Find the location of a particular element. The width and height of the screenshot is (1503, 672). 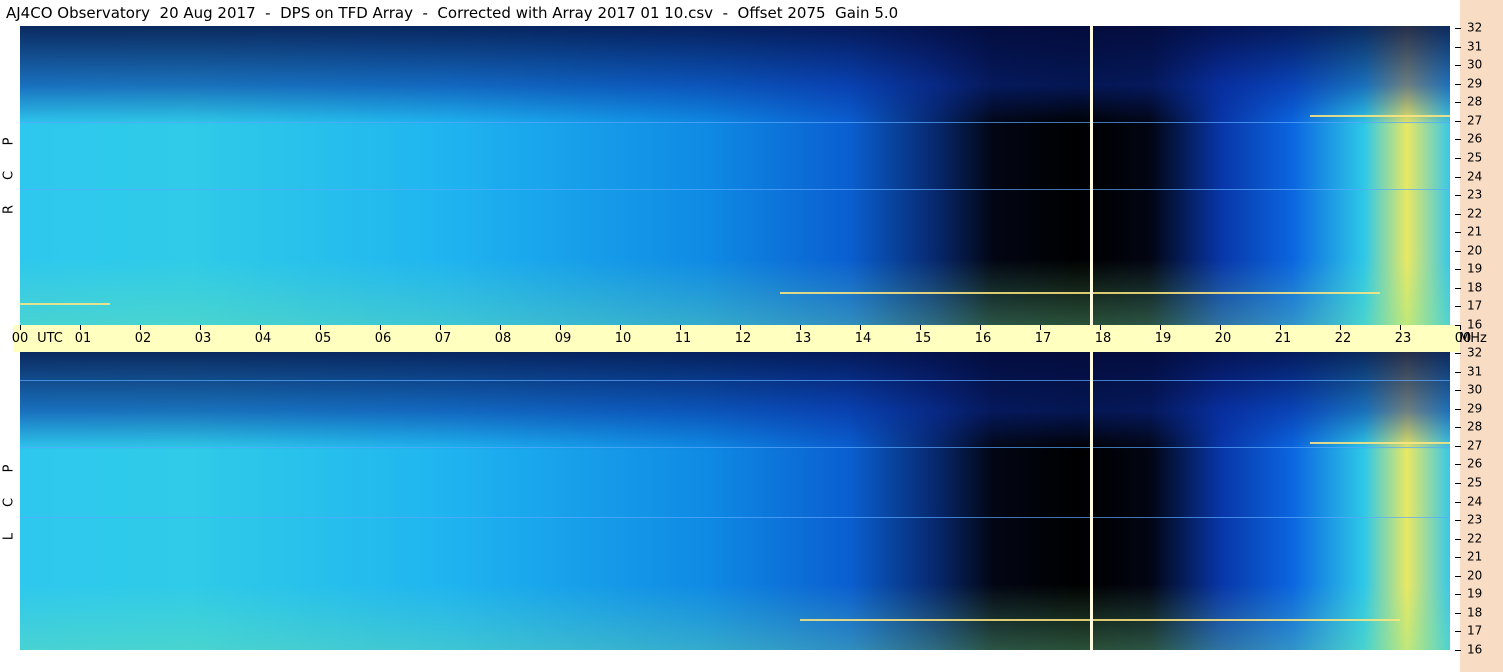

lcp-mhz-tick-label: 26 is located at coordinates (1475, 463).